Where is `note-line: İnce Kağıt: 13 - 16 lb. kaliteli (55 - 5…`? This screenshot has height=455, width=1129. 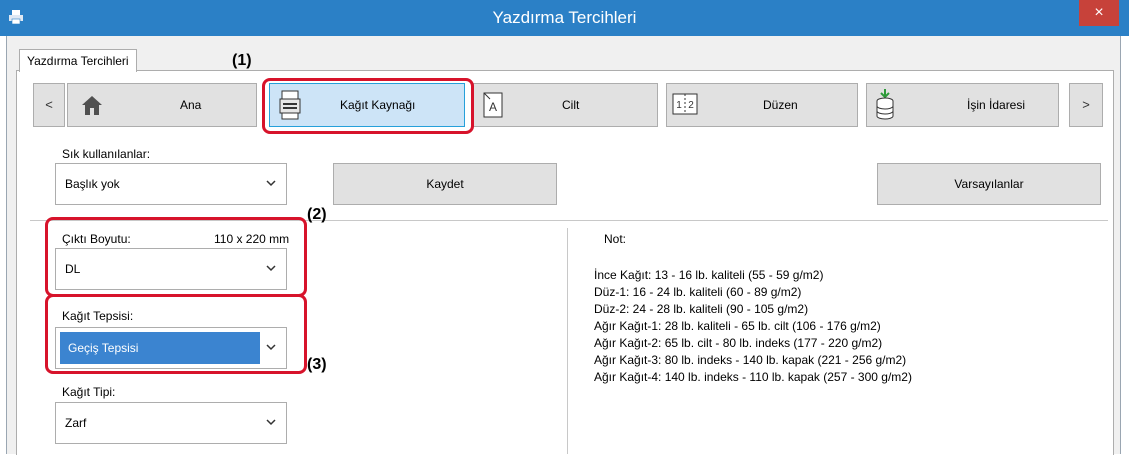 note-line: İnce Kağıt: 13 - 16 lb. kaliteli (55 - 5… is located at coordinates (709, 275).